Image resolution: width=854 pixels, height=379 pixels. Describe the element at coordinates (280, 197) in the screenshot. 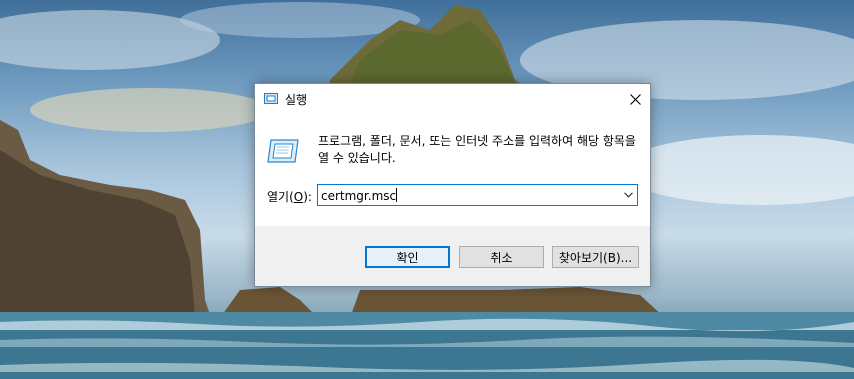

I see `open-label-prefix: 열기(` at that location.